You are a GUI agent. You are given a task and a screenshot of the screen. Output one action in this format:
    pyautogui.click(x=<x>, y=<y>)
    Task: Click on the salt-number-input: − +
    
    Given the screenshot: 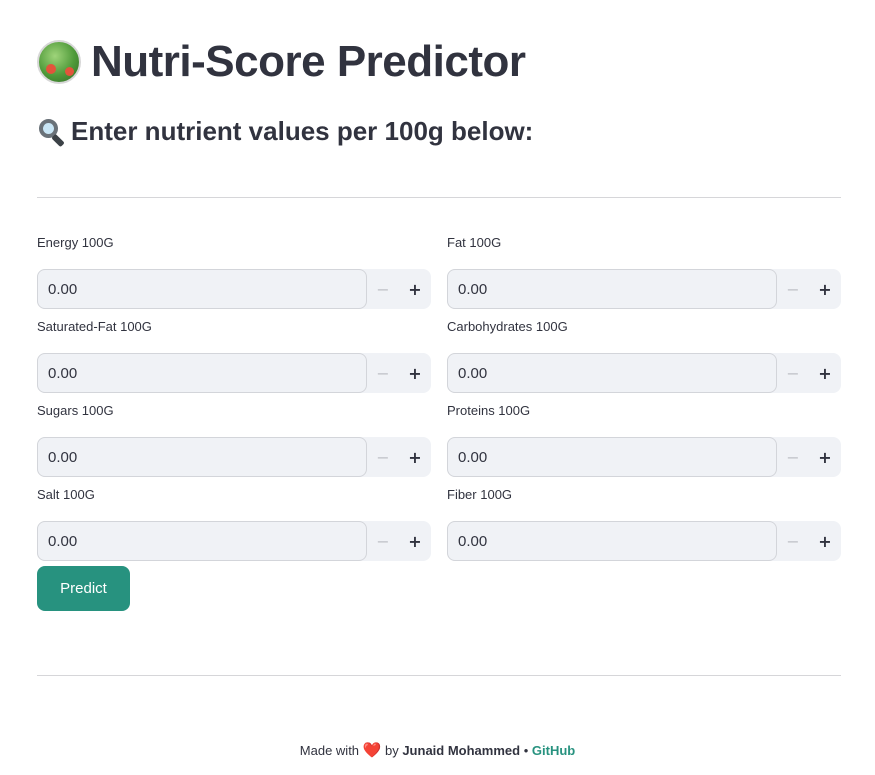 What is the action you would take?
    pyautogui.click(x=234, y=541)
    